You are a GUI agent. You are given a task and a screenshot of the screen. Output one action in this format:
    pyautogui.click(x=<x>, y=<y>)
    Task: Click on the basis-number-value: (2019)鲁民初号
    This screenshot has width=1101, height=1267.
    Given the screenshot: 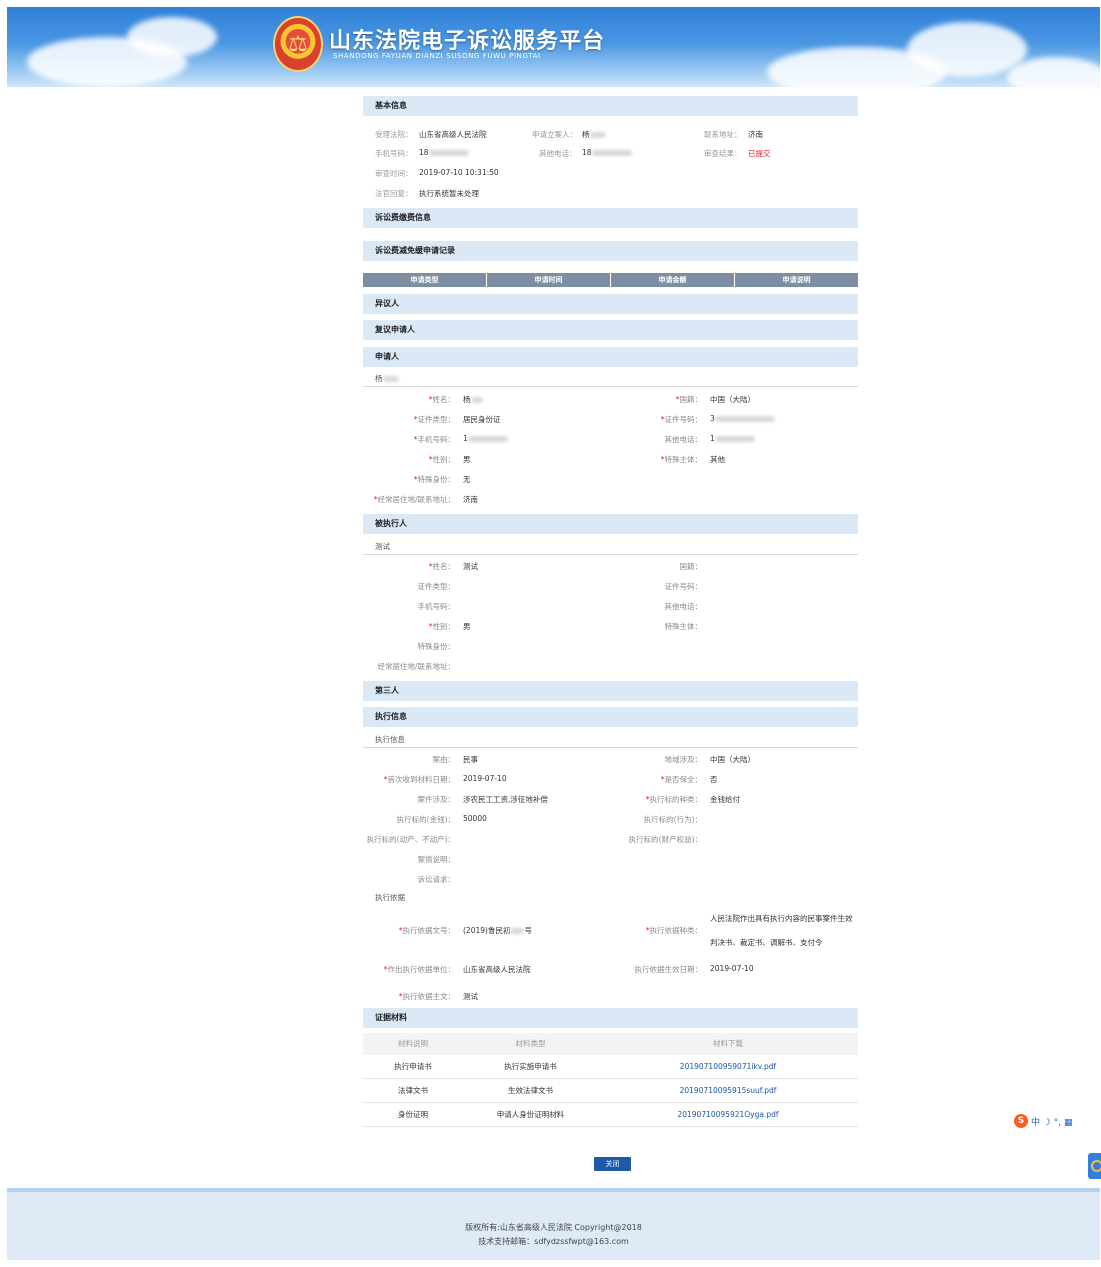 What is the action you would take?
    pyautogui.click(x=497, y=930)
    